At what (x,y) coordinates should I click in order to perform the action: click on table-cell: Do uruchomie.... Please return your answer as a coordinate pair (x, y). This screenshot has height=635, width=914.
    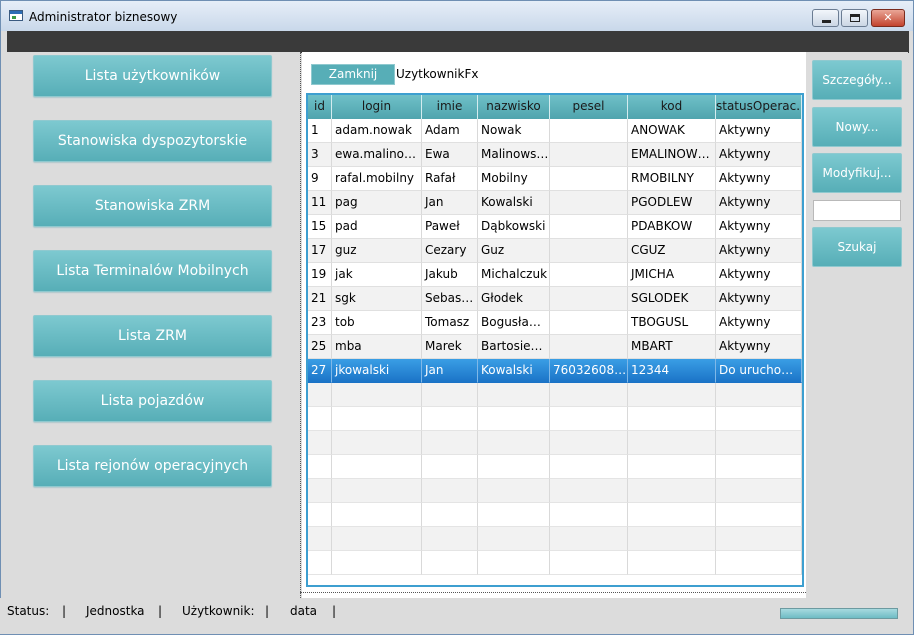
    Looking at the image, I should click on (759, 371).